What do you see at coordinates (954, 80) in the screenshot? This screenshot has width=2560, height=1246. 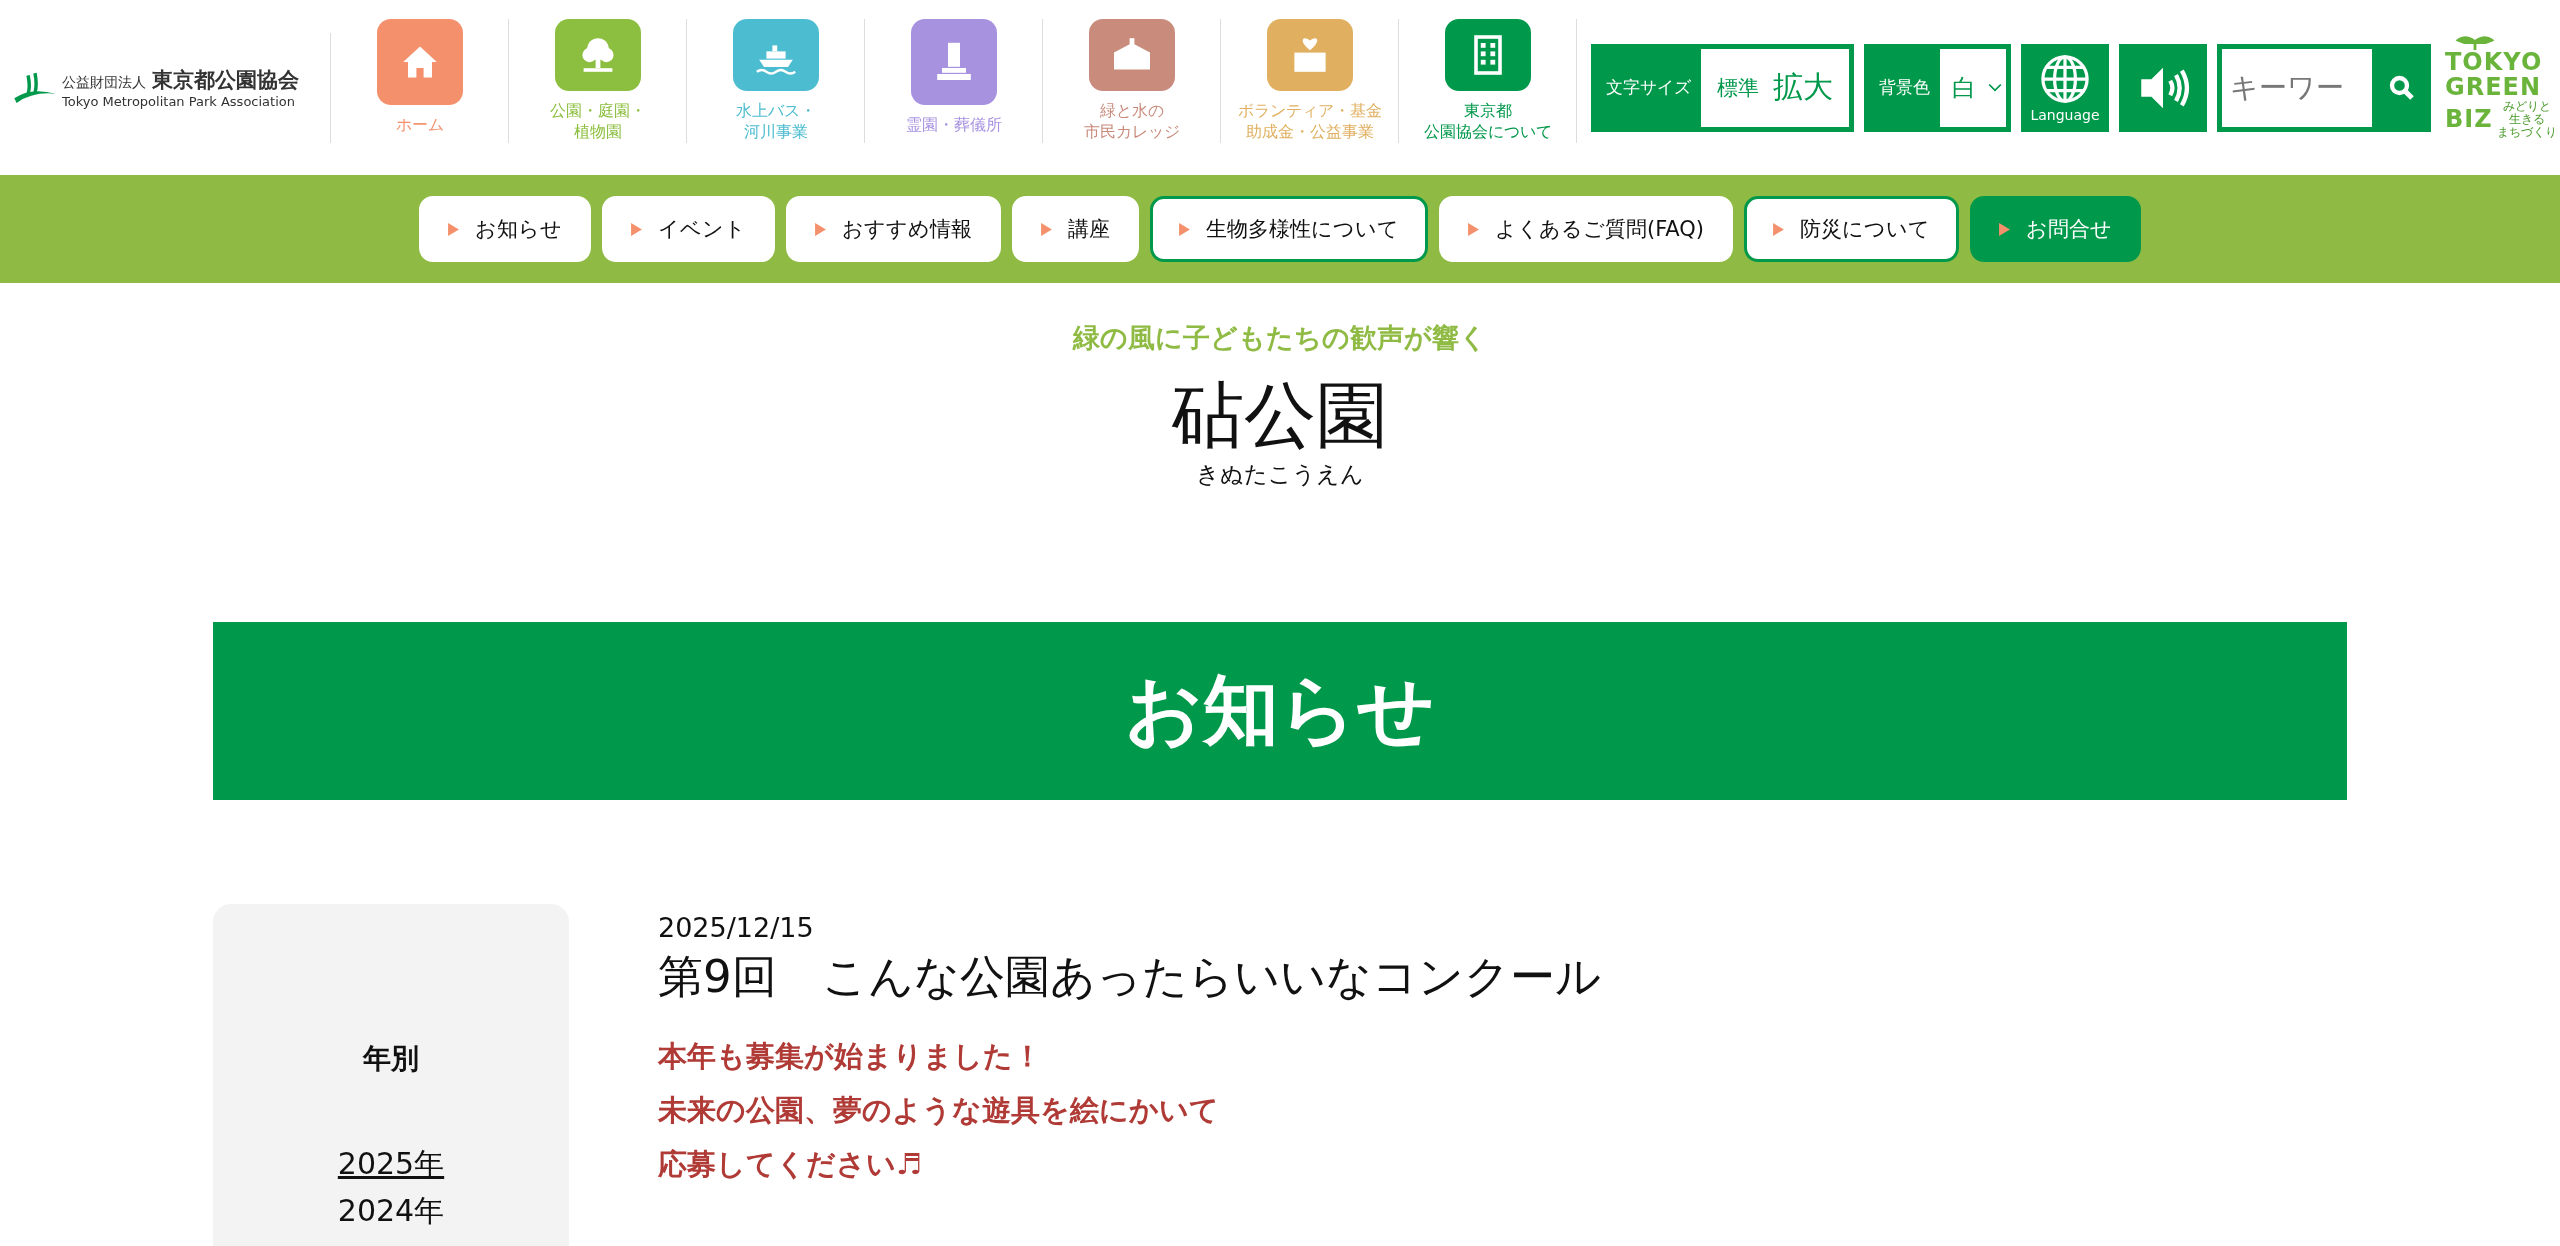 I see `nav-link: 霊園・葬儀所` at bounding box center [954, 80].